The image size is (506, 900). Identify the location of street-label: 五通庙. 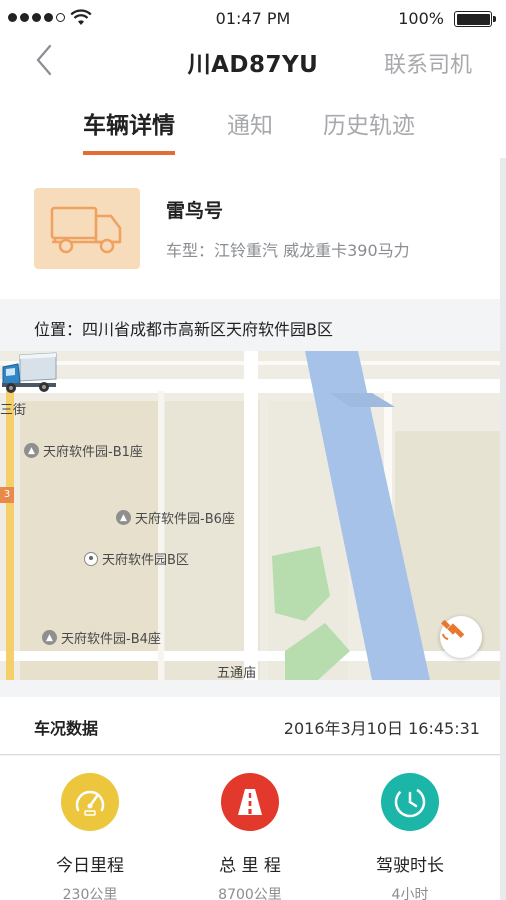
(237, 673).